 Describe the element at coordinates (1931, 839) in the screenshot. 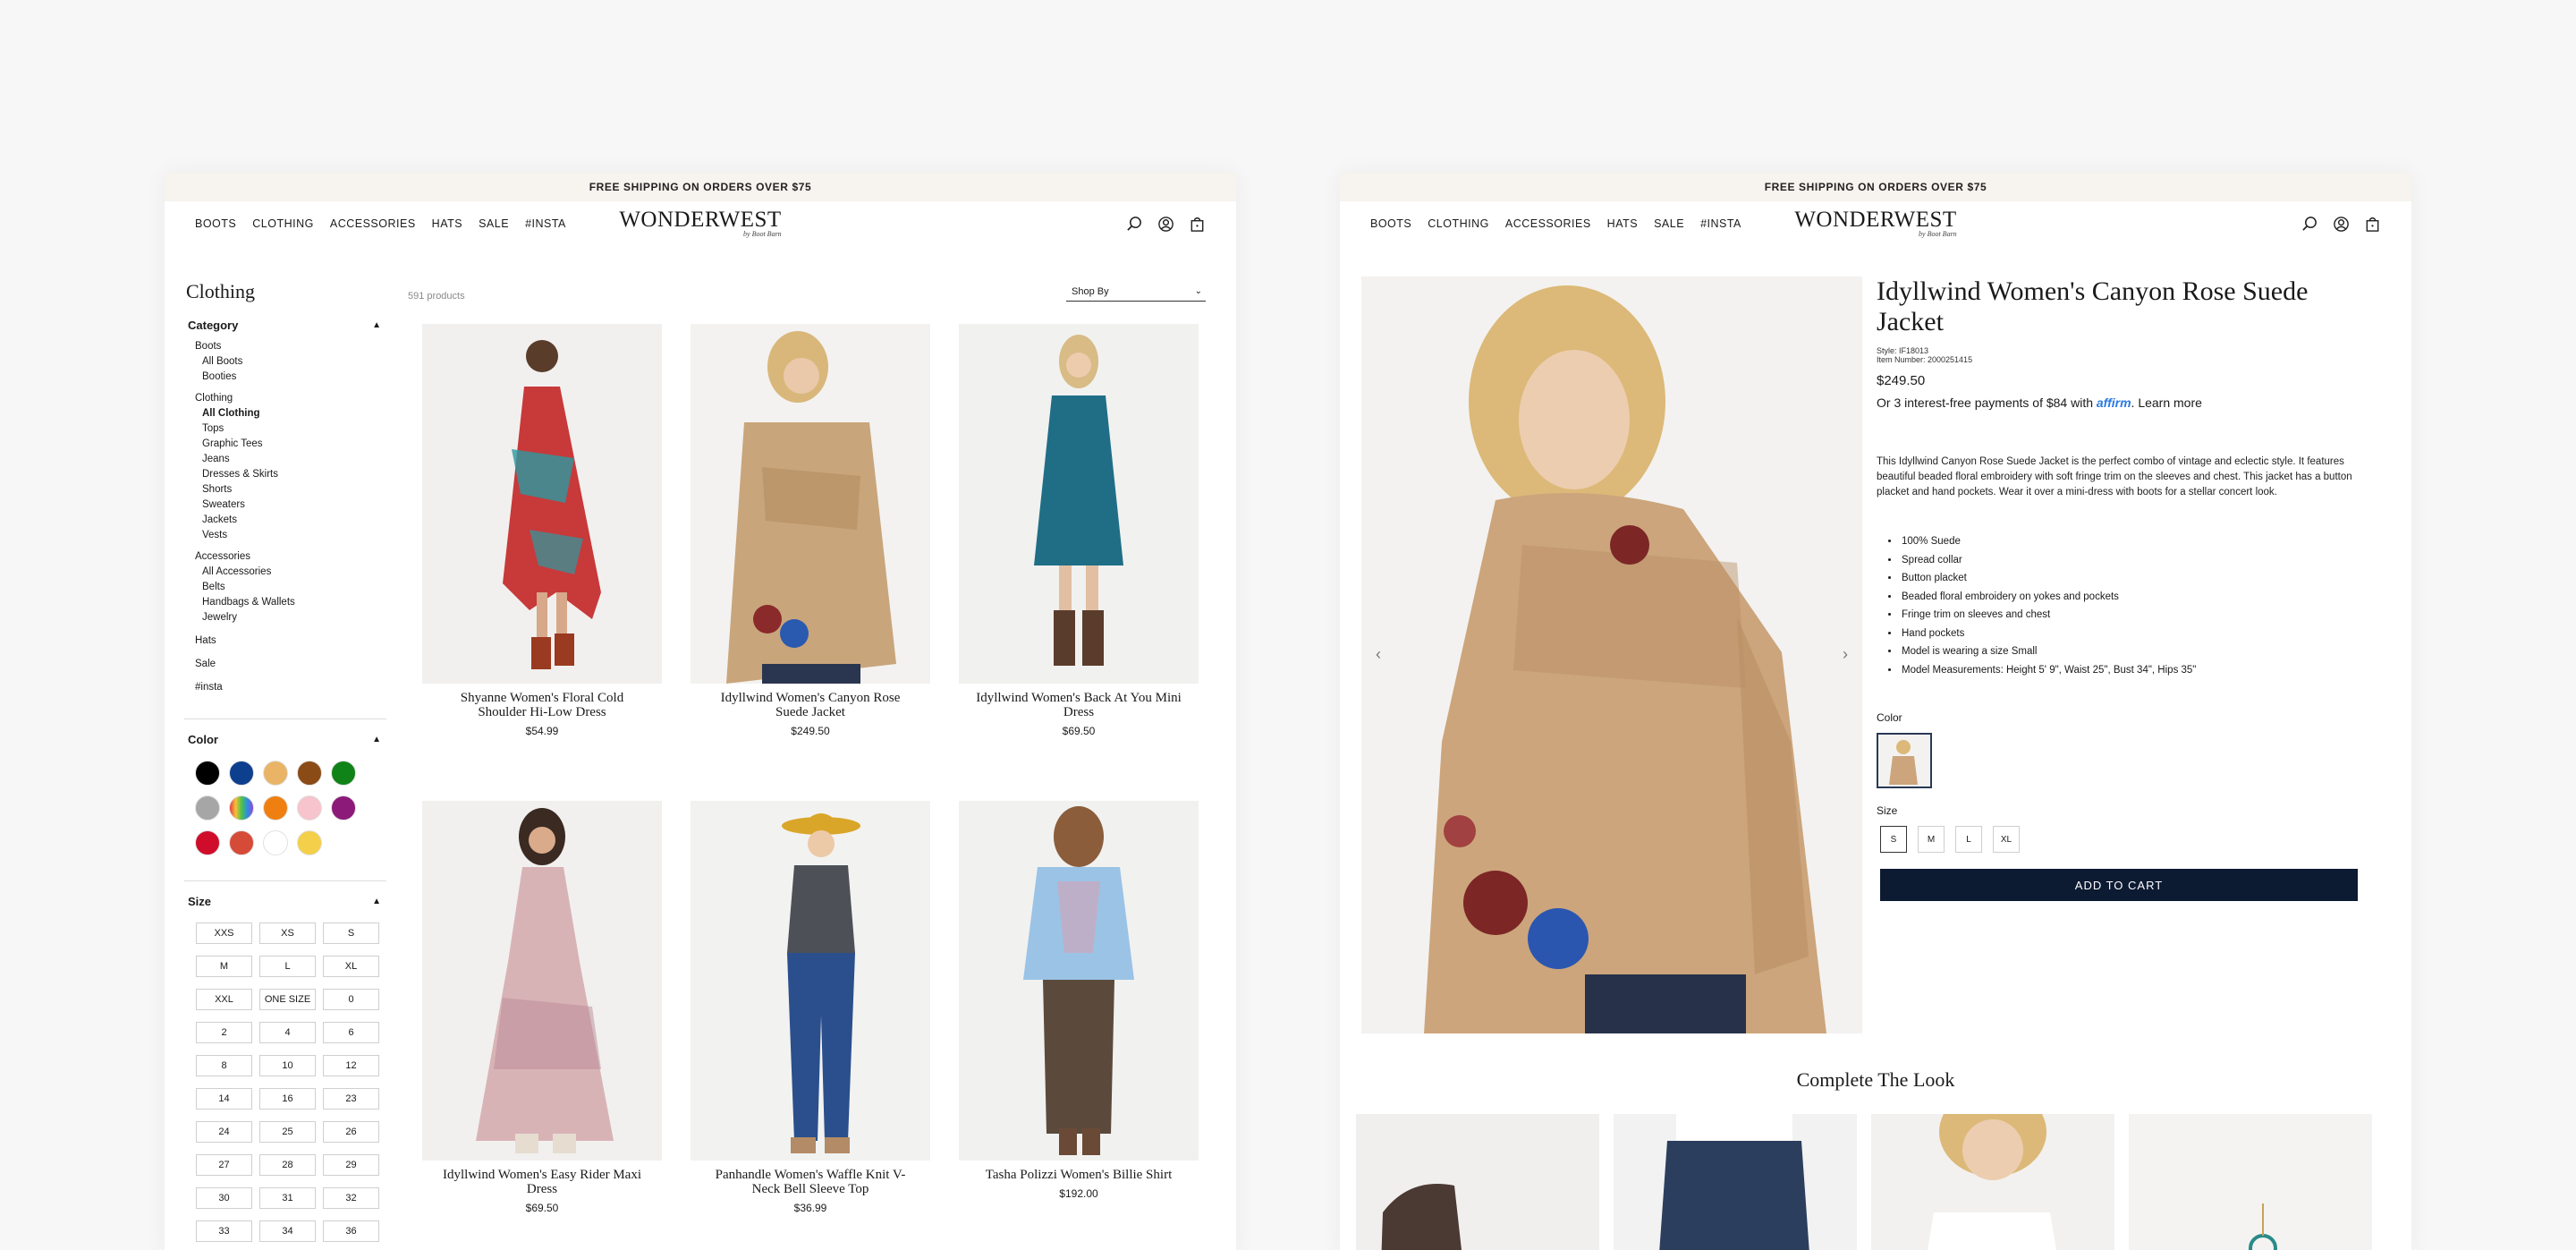

I see `size-option-m: M` at that location.